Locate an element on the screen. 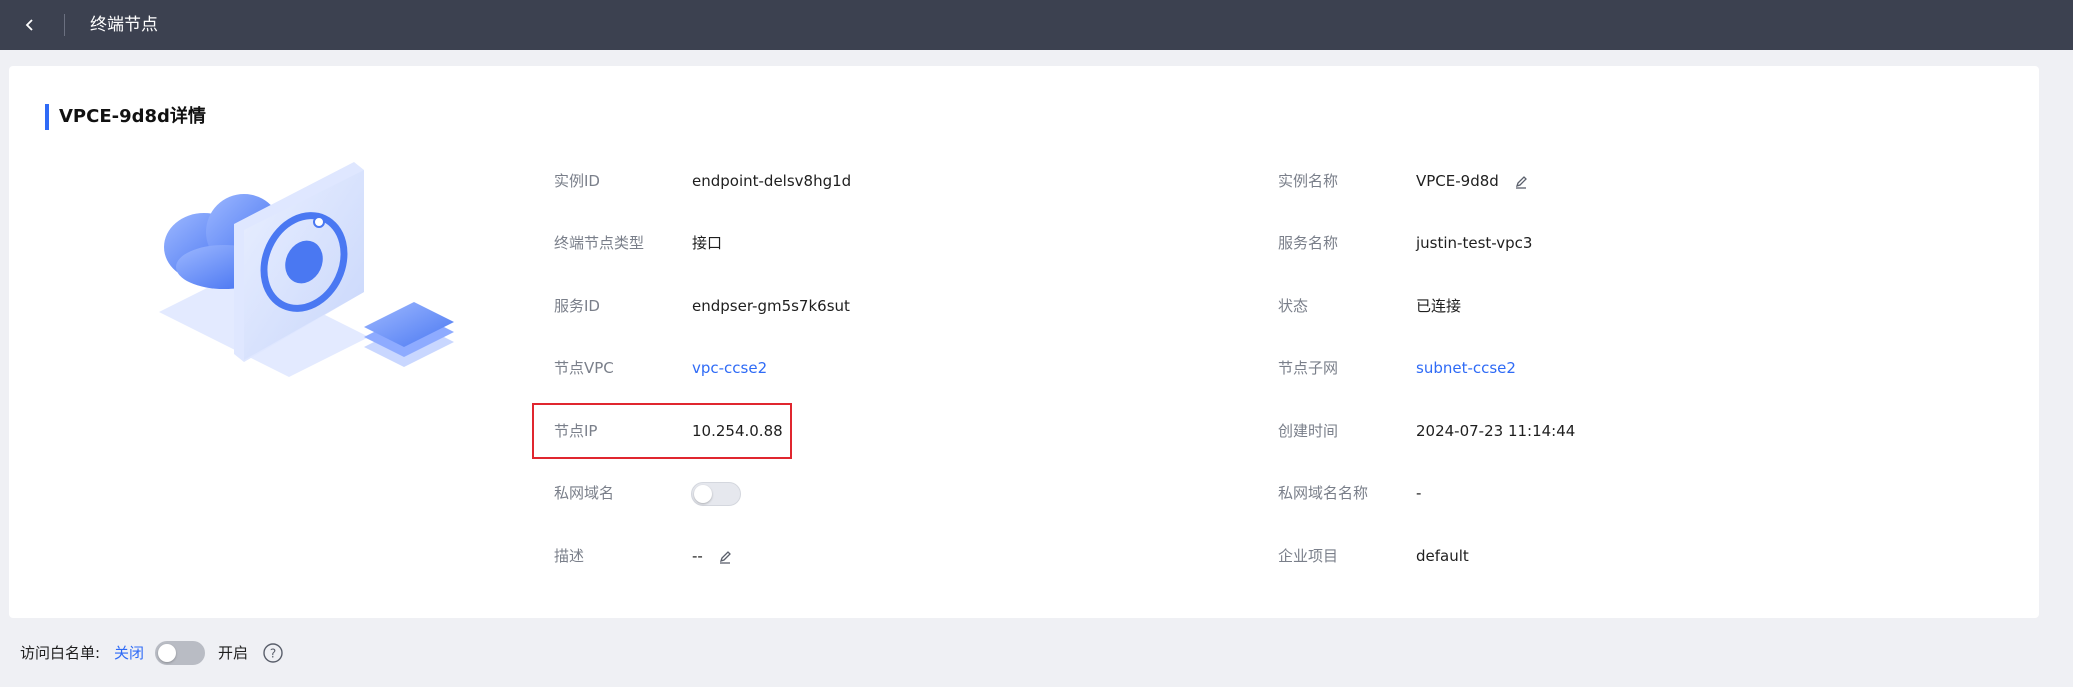 This screenshot has height=687, width=2073. help-icon: ? is located at coordinates (273, 653).